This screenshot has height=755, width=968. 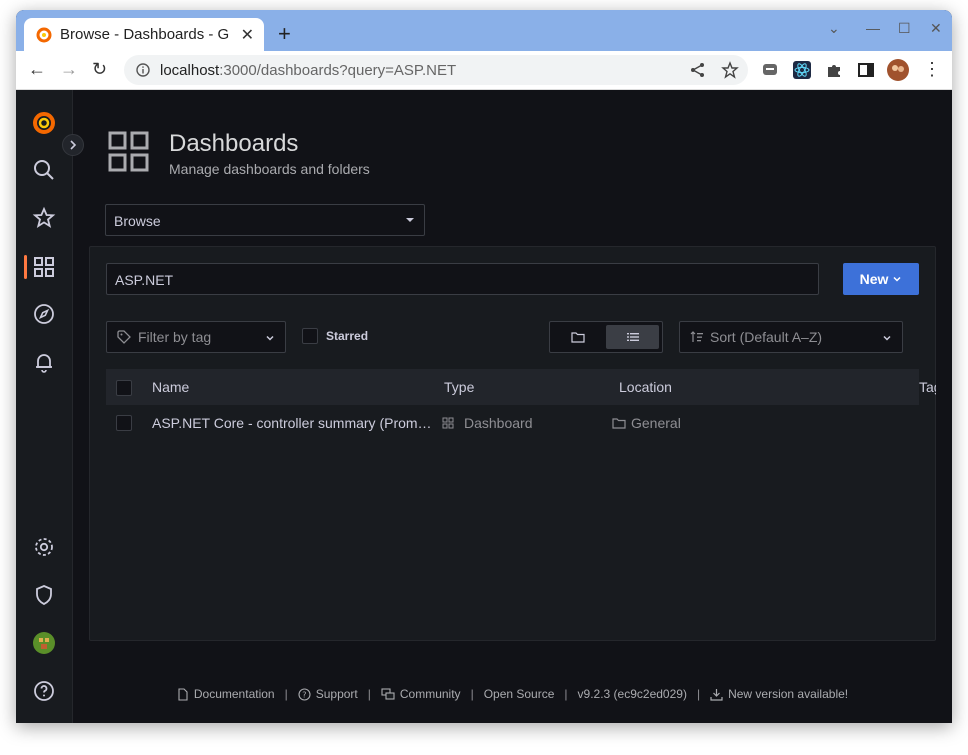 I want to click on react-devtools-icon, so click(x=802, y=70).